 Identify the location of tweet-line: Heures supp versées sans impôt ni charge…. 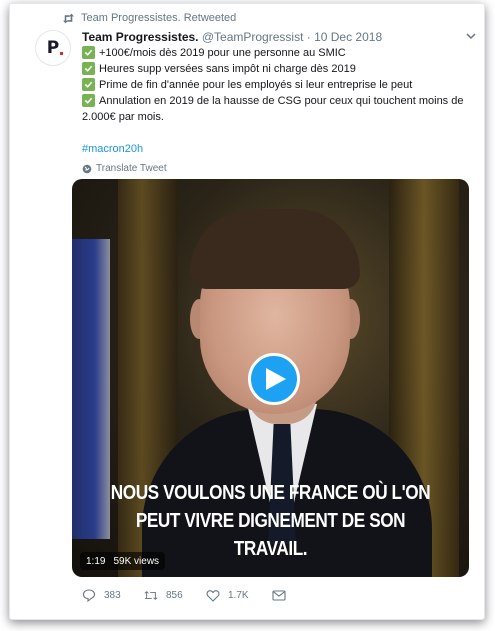
(277, 69).